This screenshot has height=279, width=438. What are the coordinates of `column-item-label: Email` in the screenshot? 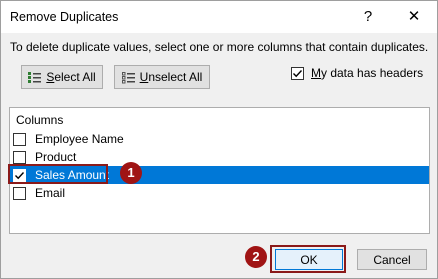 It's located at (50, 193).